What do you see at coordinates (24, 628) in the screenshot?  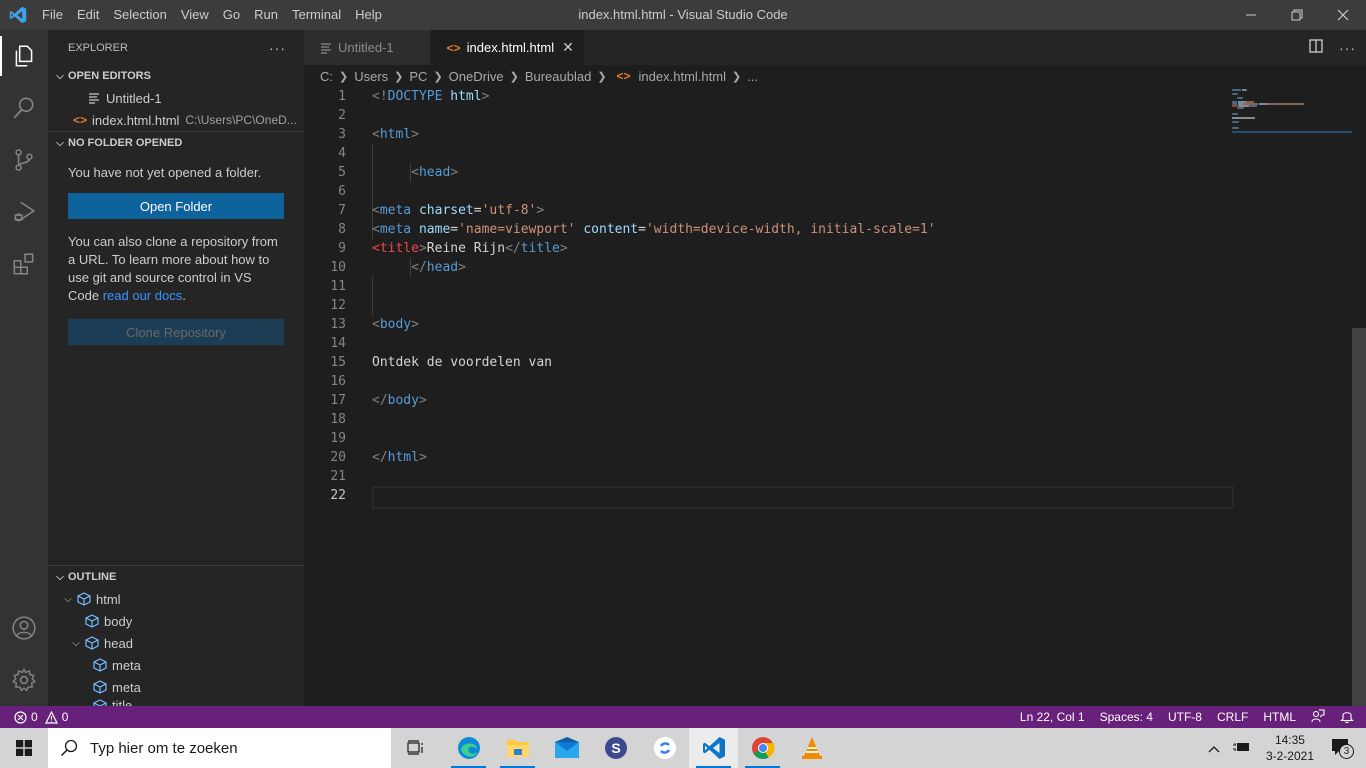 I see `activity-accounts` at bounding box center [24, 628].